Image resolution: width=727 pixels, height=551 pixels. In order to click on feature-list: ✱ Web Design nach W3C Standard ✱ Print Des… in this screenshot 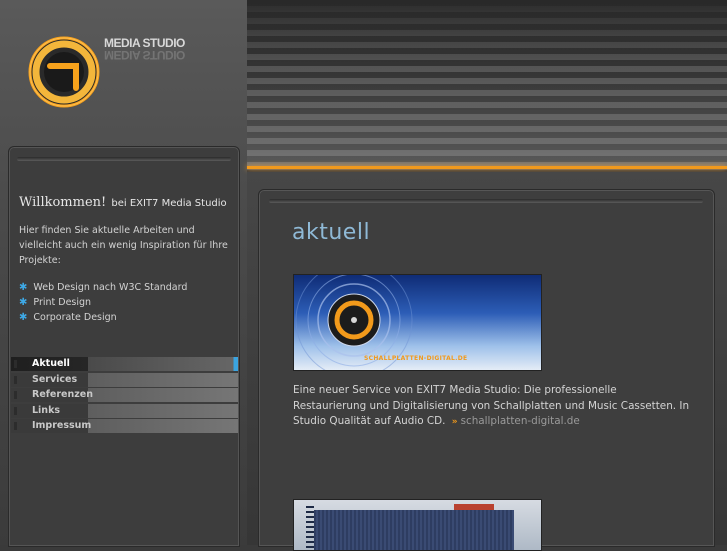, I will do `click(103, 302)`.